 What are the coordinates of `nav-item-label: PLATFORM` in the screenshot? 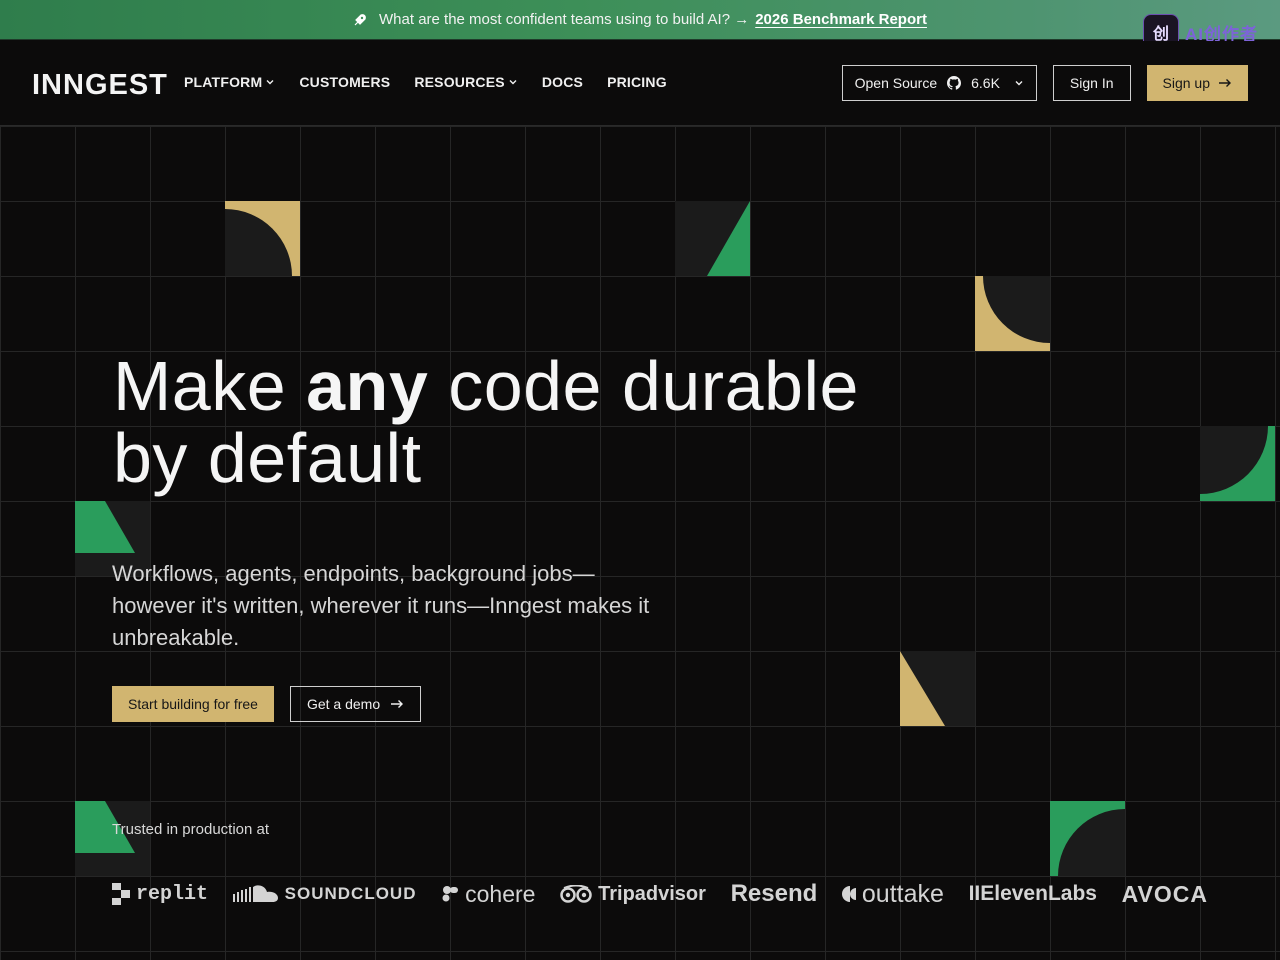 It's located at (223, 82).